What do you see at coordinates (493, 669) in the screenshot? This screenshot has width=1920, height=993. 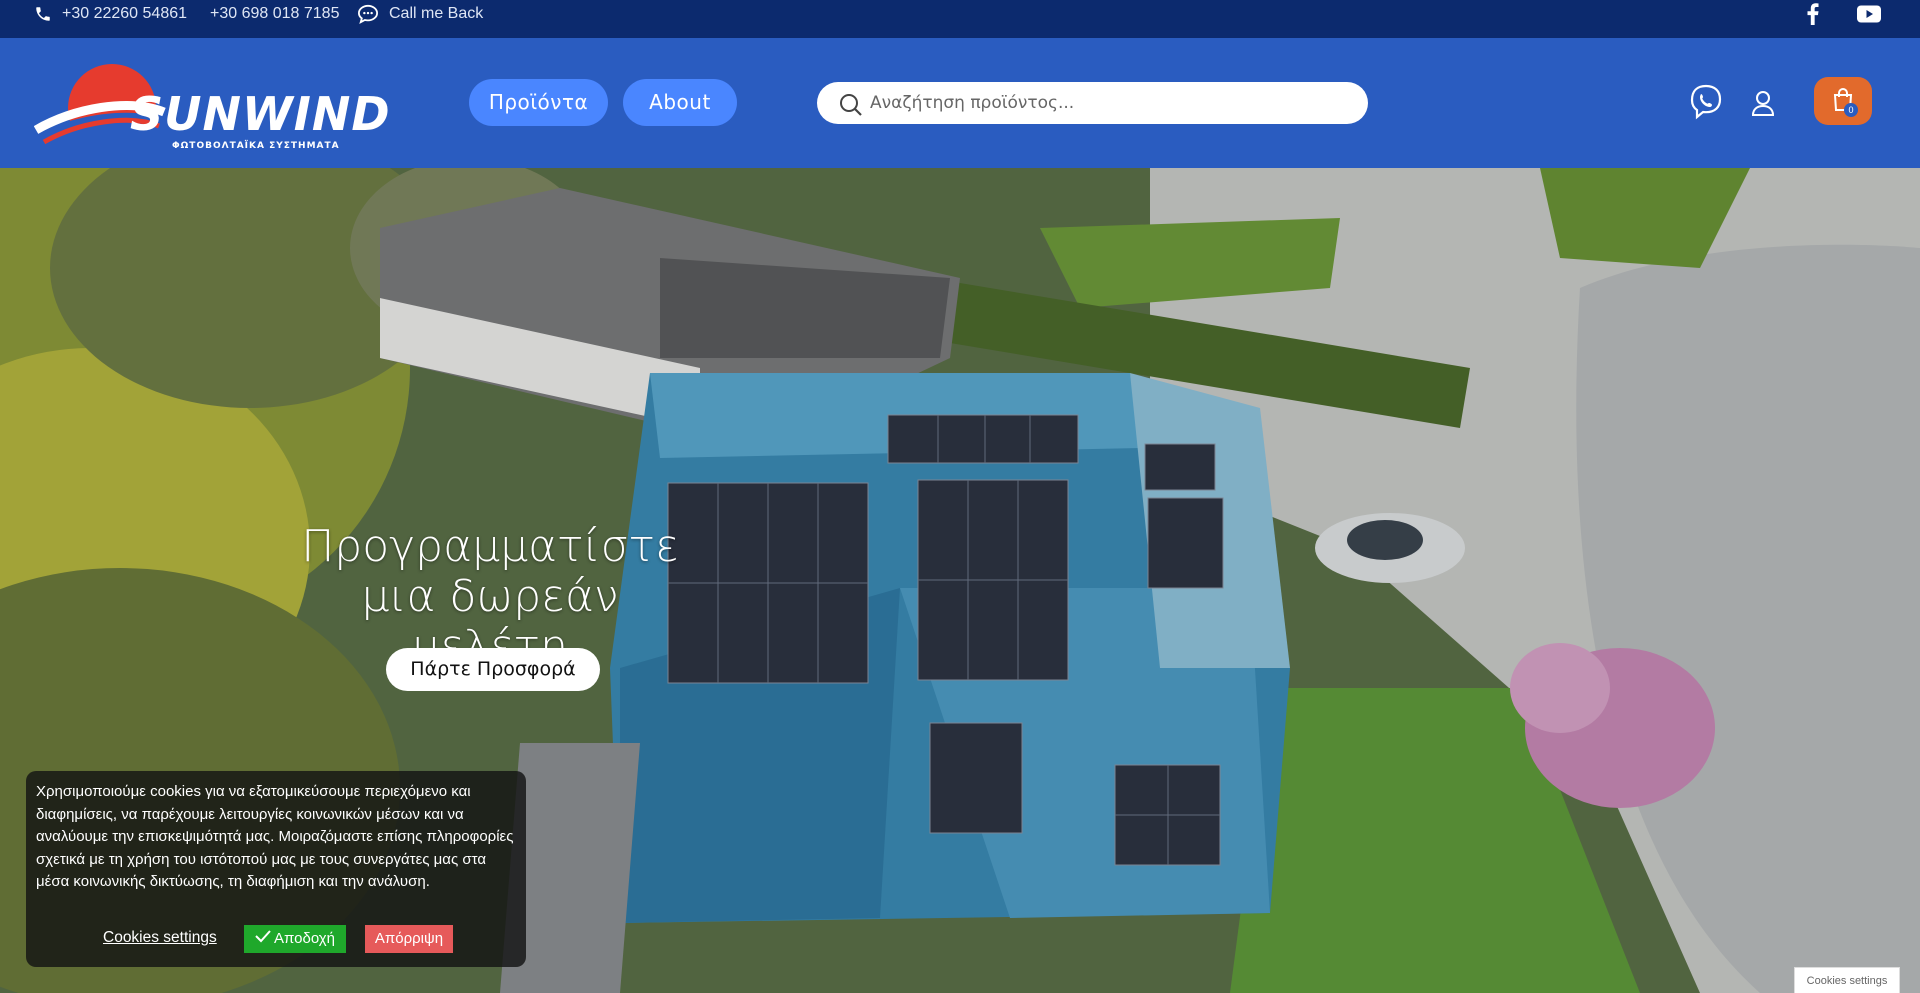 I see `get-offer-button: Πάρτε Προσφορά` at bounding box center [493, 669].